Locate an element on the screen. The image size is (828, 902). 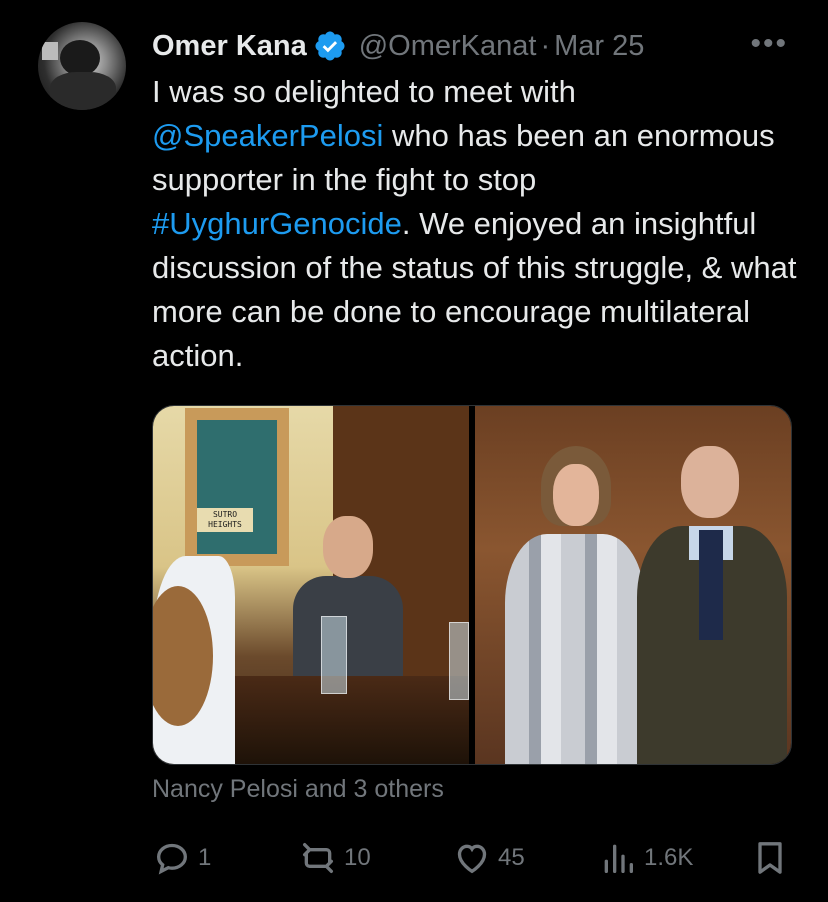
heart-icon is located at coordinates (472, 859).